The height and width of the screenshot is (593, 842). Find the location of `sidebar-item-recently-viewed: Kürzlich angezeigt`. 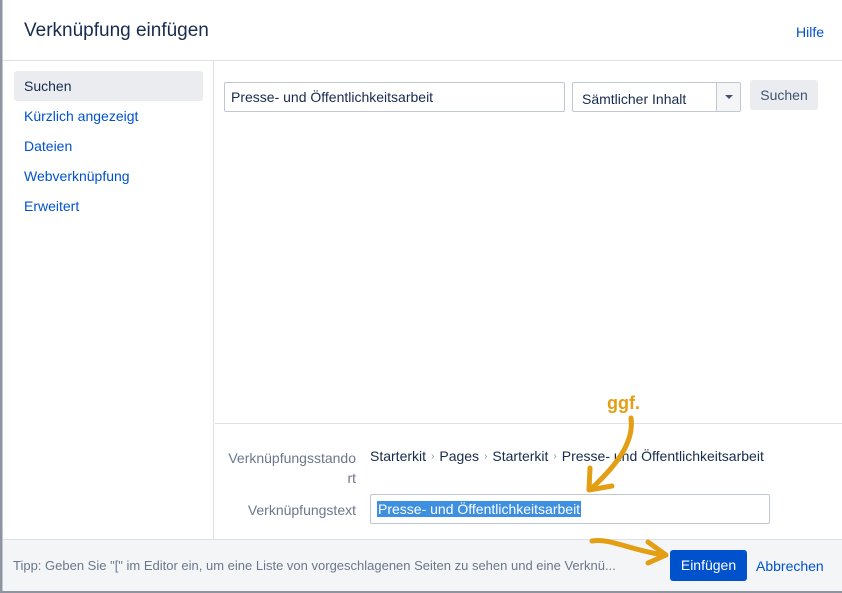

sidebar-item-recently-viewed: Kürzlich angezeigt is located at coordinates (108, 116).